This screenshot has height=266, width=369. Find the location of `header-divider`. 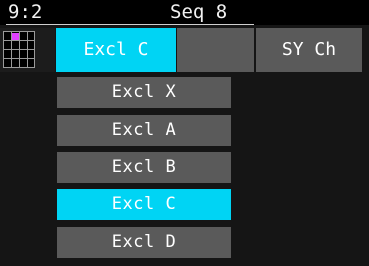

header-divider is located at coordinates (130, 24).